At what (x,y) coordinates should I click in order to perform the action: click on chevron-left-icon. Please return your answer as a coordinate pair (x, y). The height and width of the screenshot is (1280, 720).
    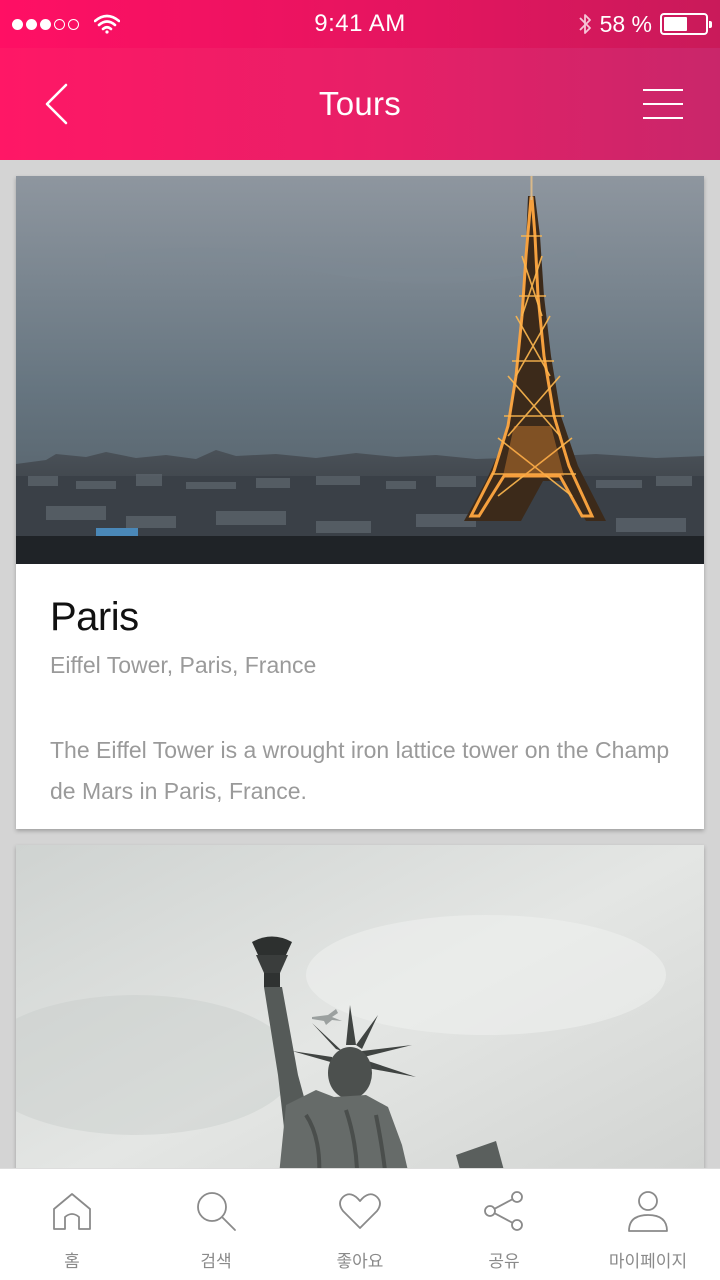
    Looking at the image, I should click on (56, 104).